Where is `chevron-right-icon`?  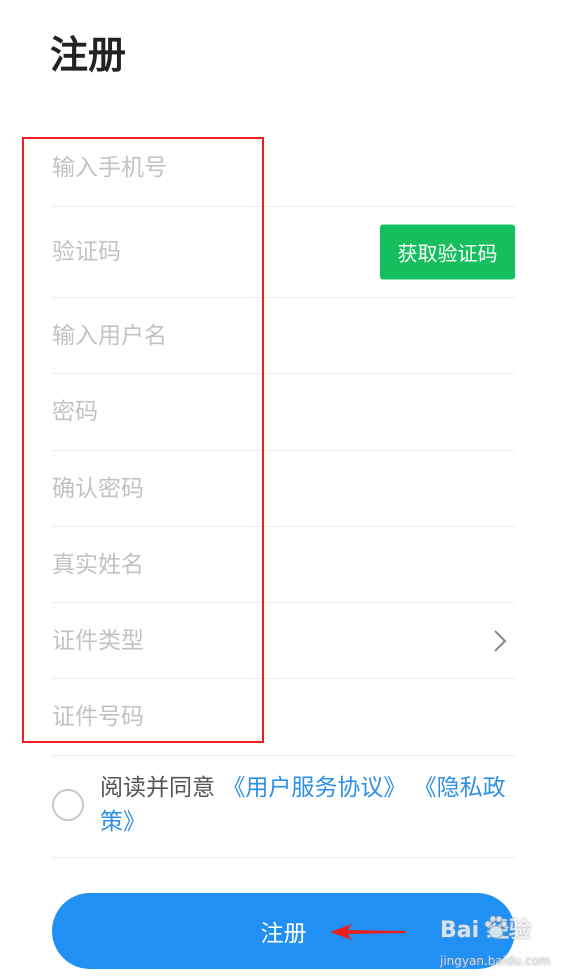 chevron-right-icon is located at coordinates (500, 640).